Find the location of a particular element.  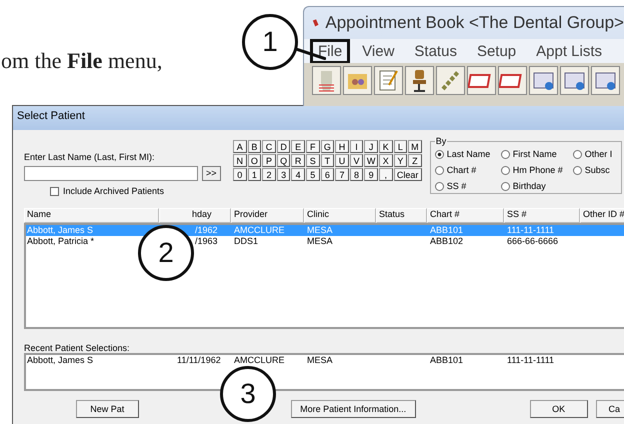

radio-label: Birthday is located at coordinates (529, 186).